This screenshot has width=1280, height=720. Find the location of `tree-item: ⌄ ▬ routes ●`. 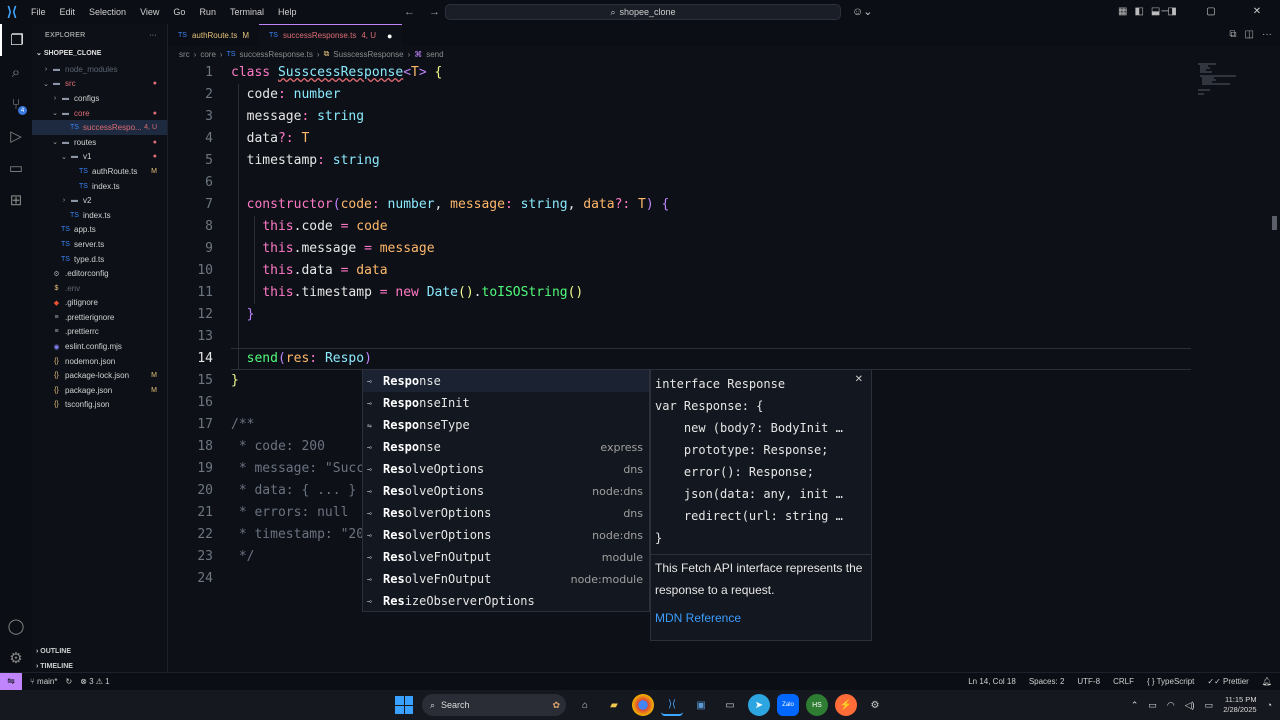

tree-item: ⌄ ▬ routes ● is located at coordinates (99, 142).